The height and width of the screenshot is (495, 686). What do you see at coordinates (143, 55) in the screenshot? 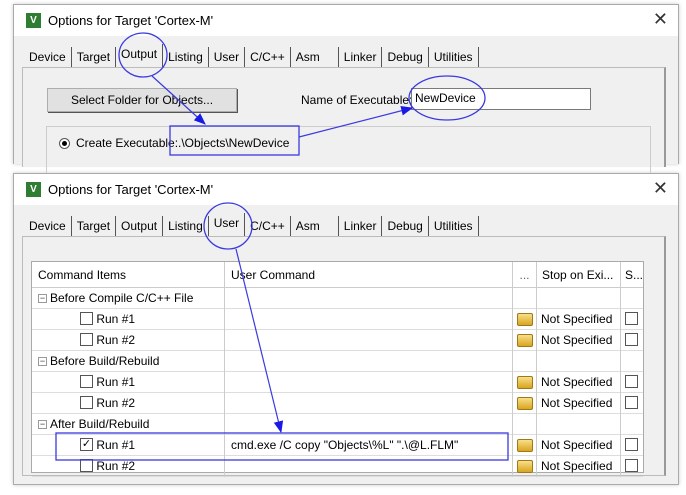
I see `output-tab-highlight` at bounding box center [143, 55].